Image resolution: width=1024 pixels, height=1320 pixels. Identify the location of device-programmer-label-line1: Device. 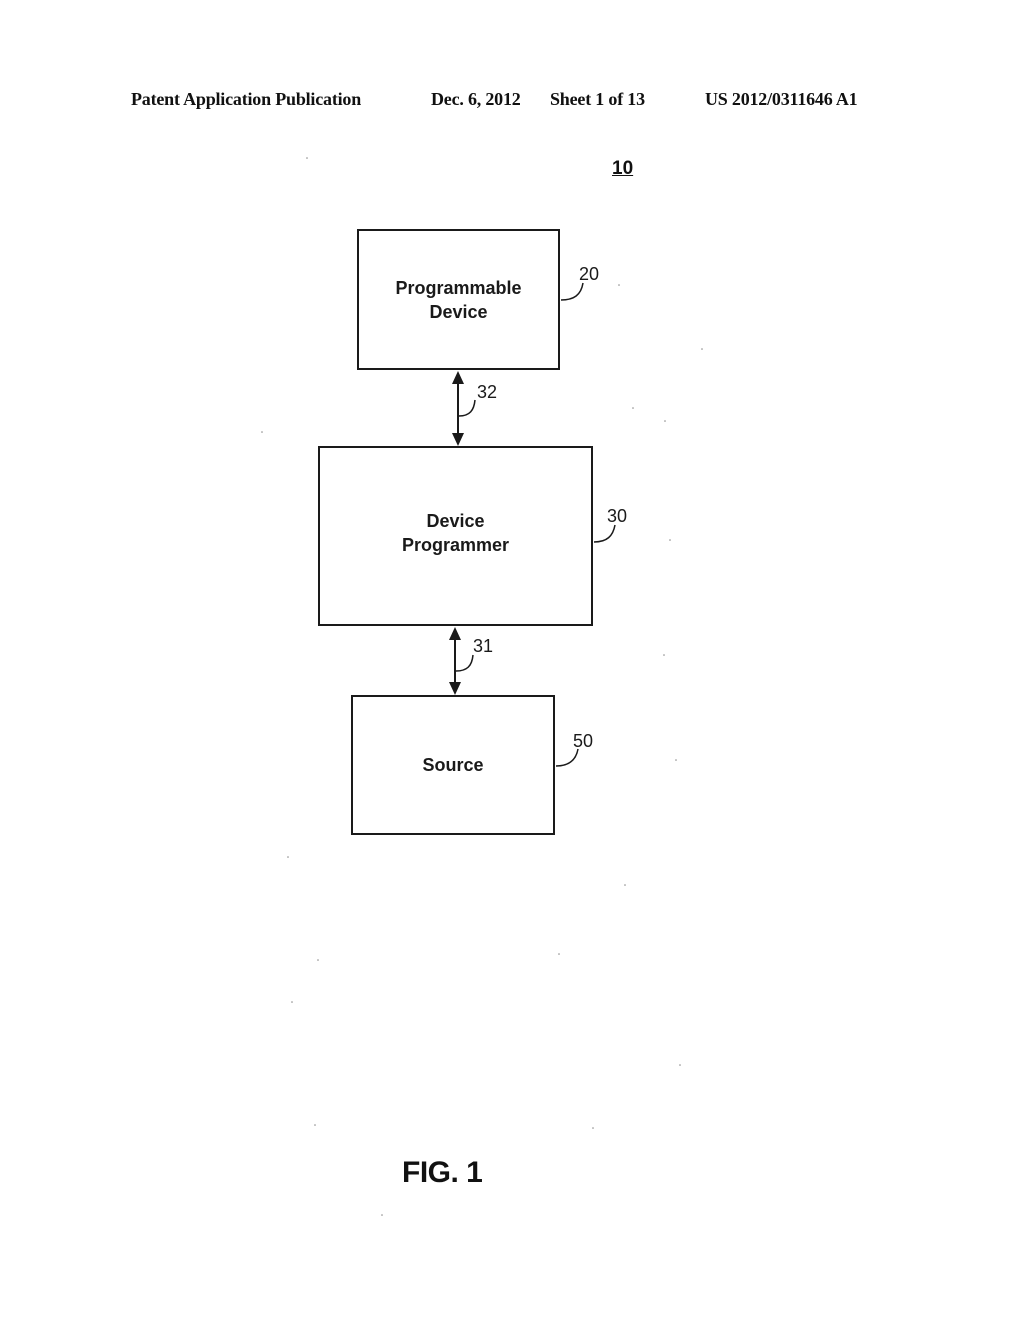
(455, 521).